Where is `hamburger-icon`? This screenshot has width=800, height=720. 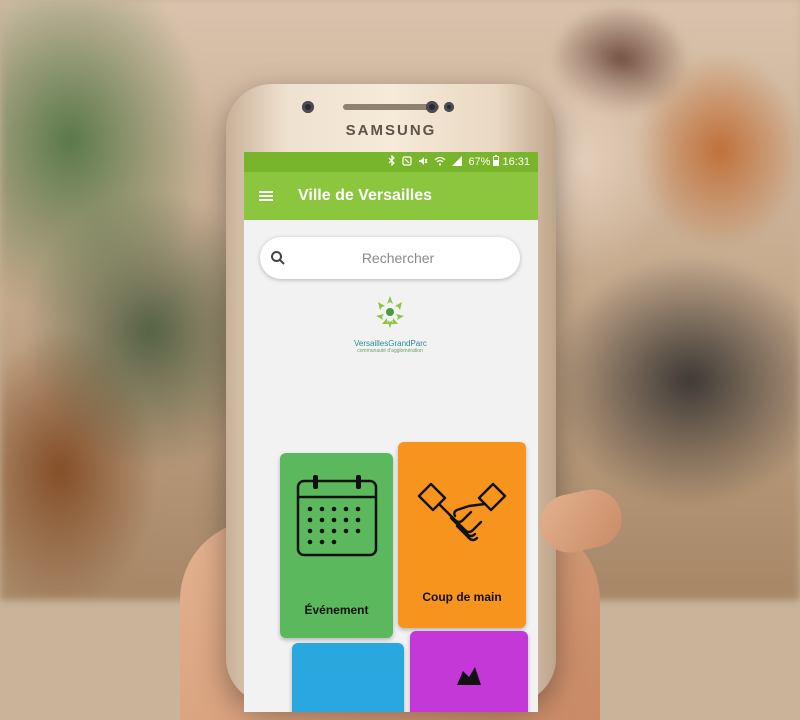
hamburger-icon is located at coordinates (266, 196).